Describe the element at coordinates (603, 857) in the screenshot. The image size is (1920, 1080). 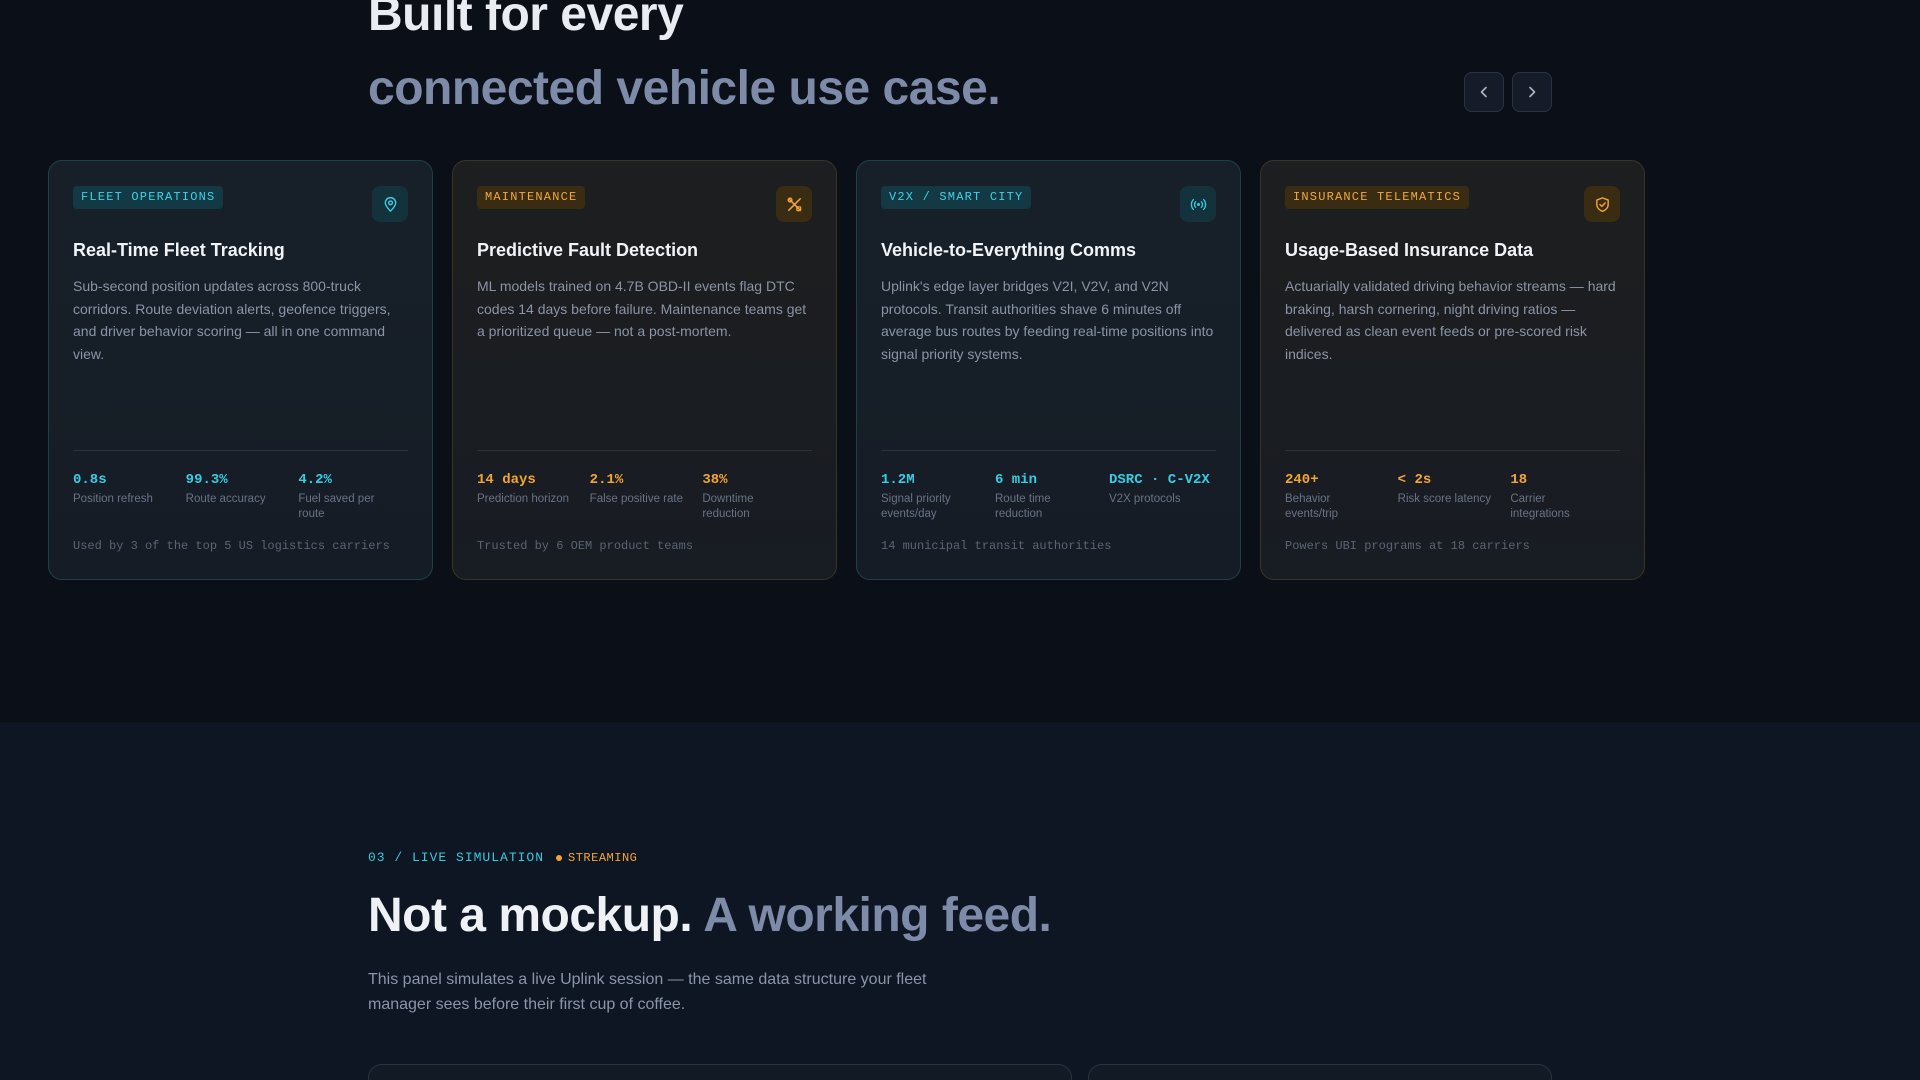
I see `streaming-status: STREAMING` at that location.